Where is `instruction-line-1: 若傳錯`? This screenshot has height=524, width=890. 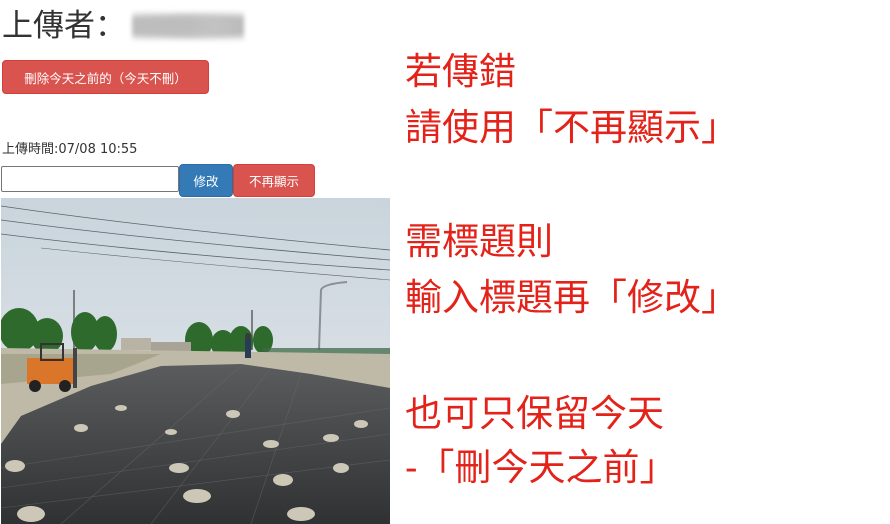
instruction-line-1: 若傳錯 is located at coordinates (460, 71).